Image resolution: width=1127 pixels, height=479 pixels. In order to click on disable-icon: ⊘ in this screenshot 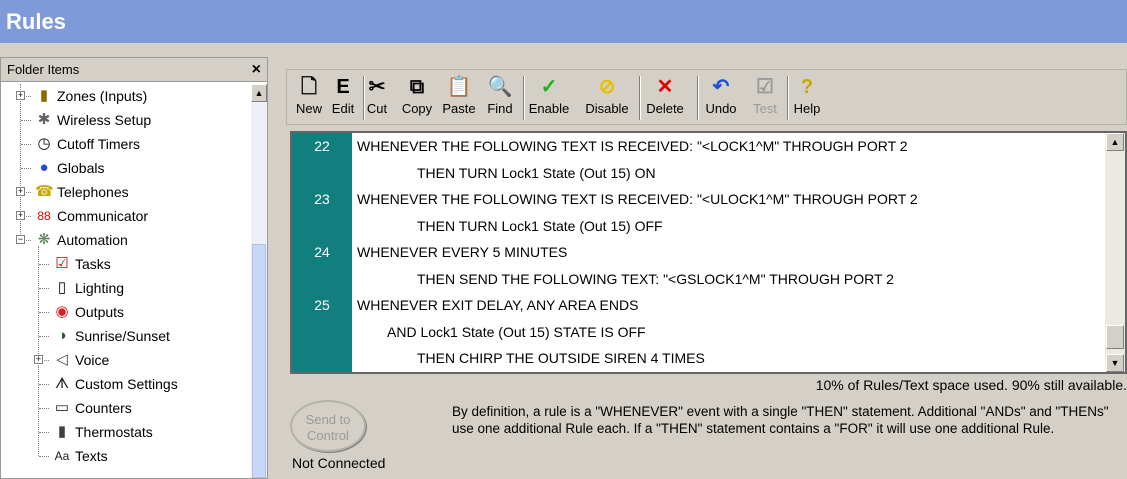, I will do `click(607, 87)`.